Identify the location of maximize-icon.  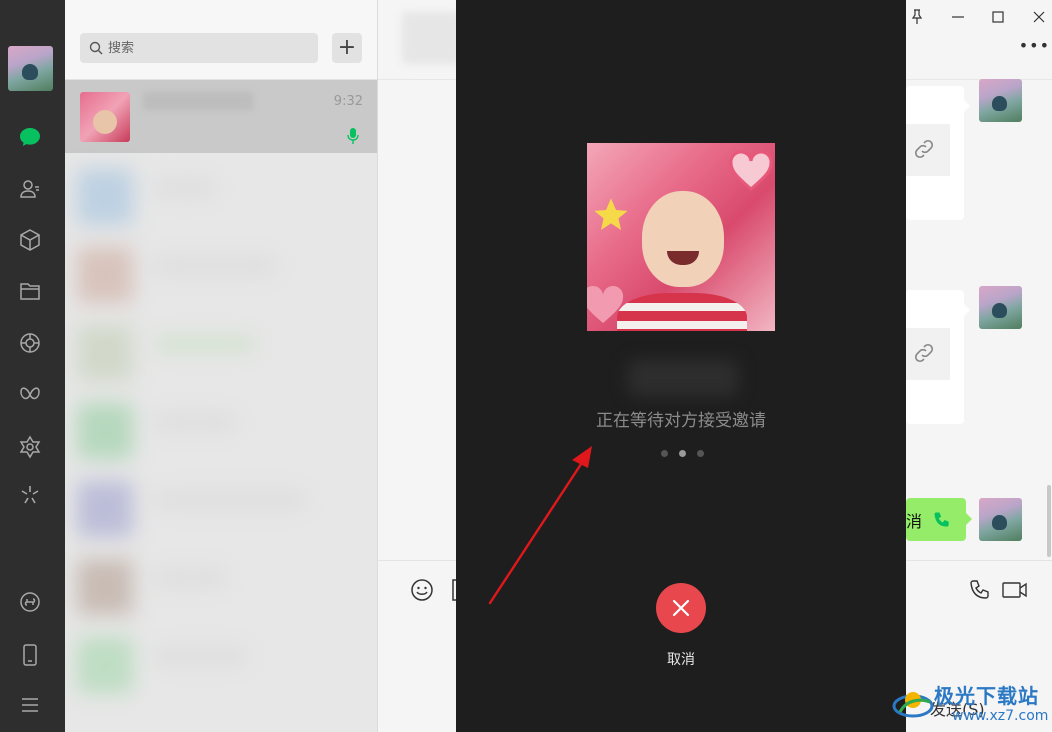
(998, 17).